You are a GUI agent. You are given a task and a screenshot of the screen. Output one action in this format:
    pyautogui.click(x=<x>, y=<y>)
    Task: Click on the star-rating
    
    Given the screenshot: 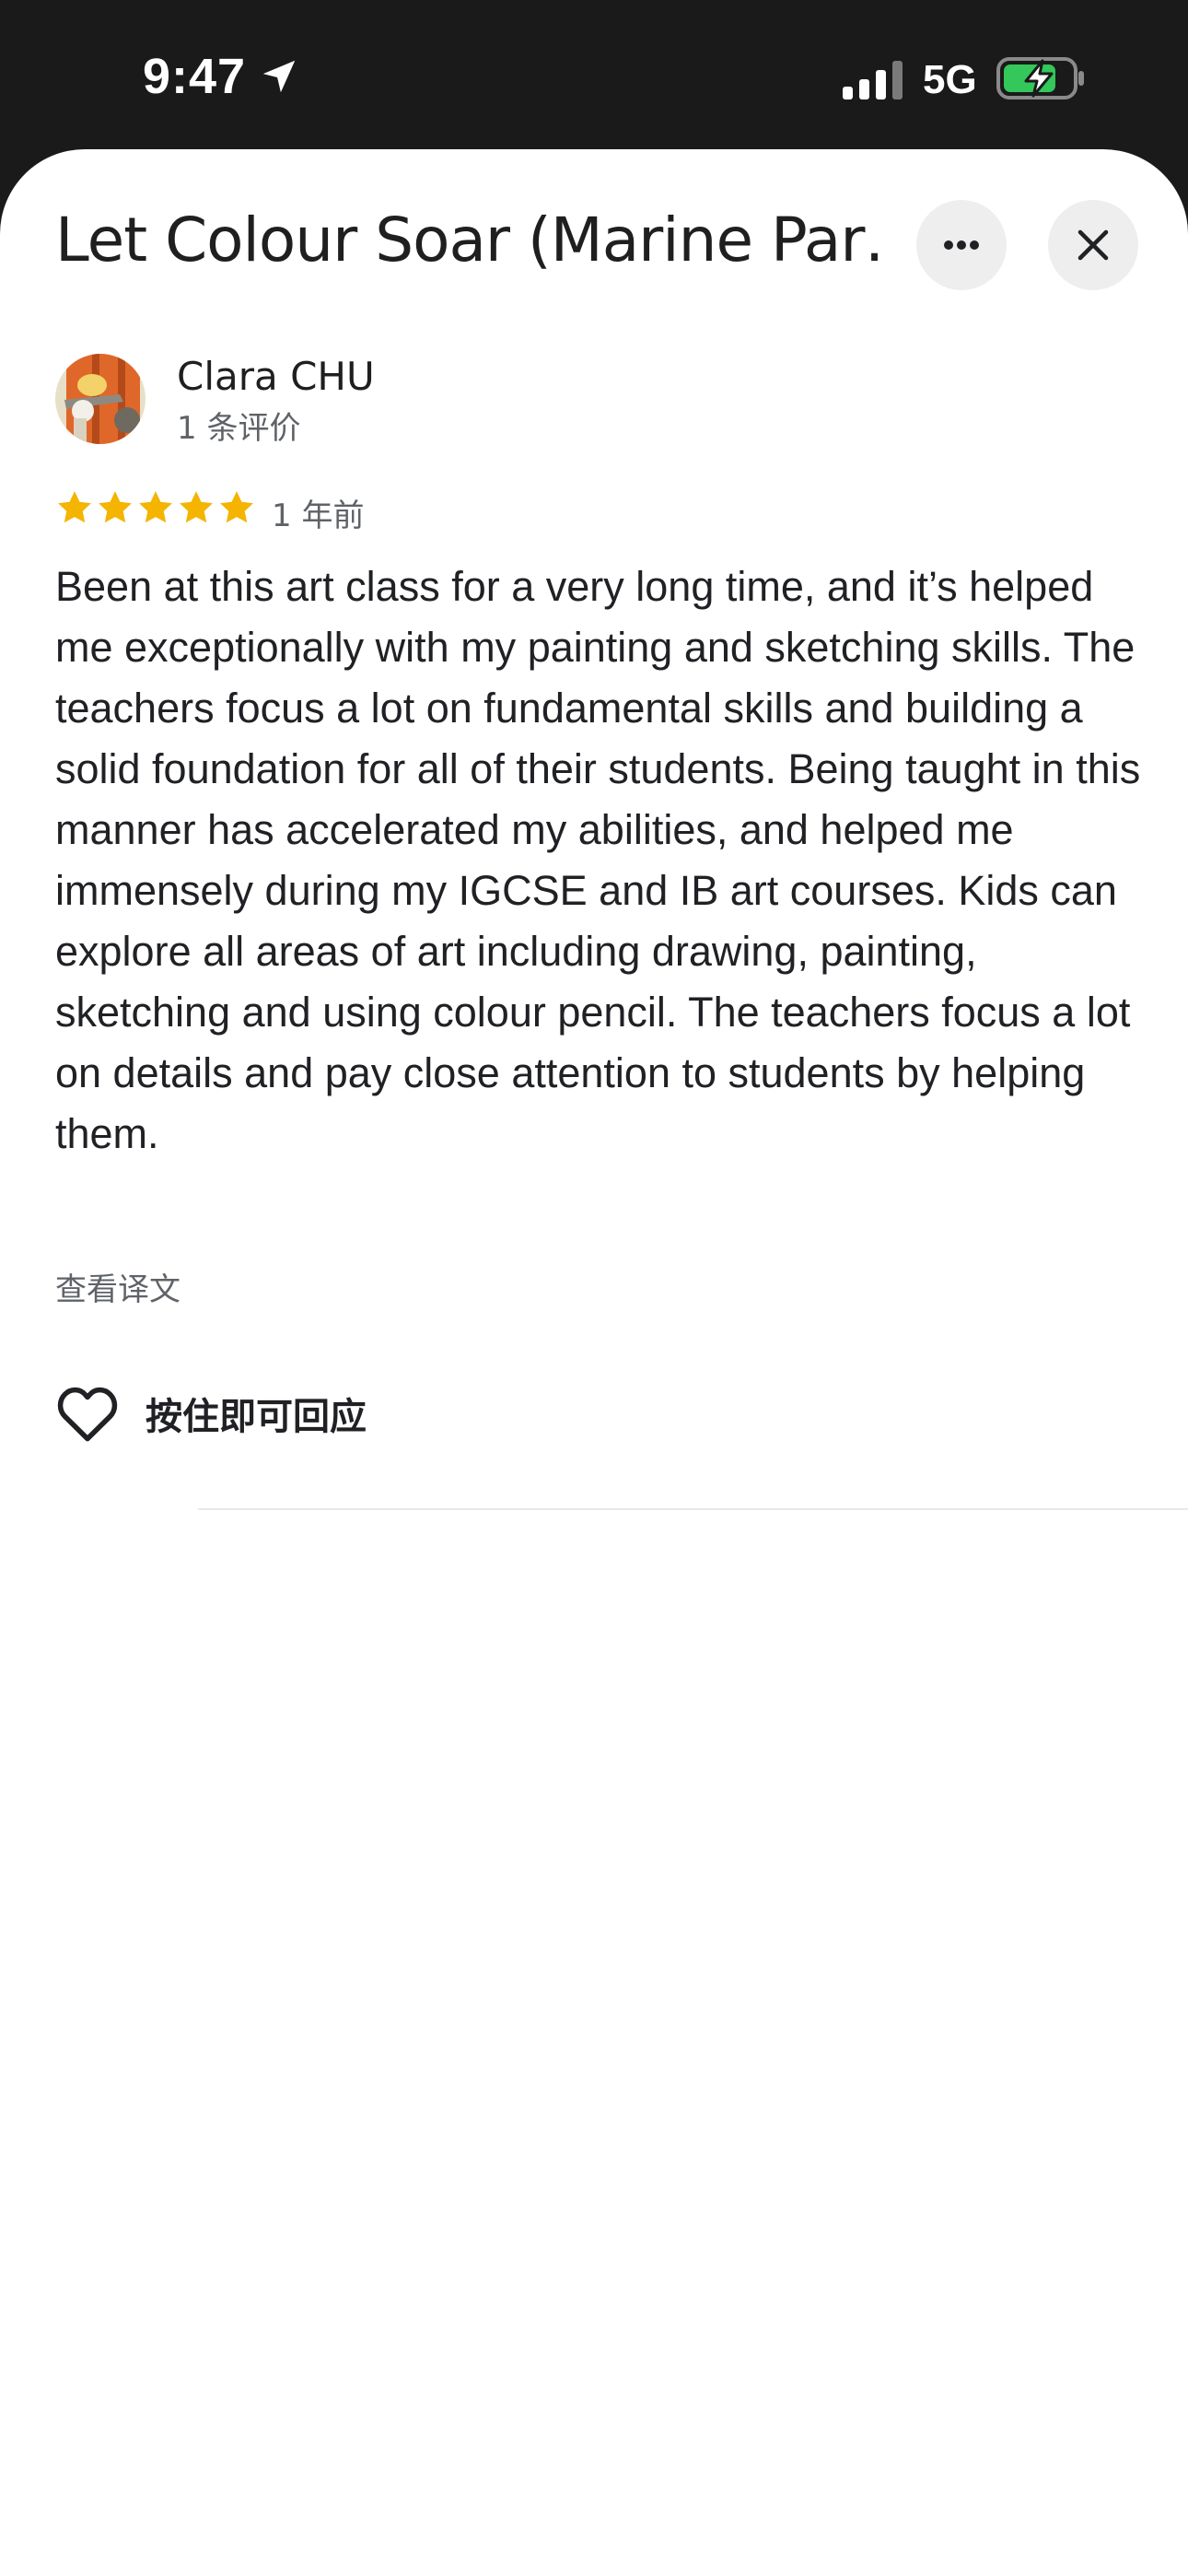 What is the action you would take?
    pyautogui.click(x=155, y=507)
    